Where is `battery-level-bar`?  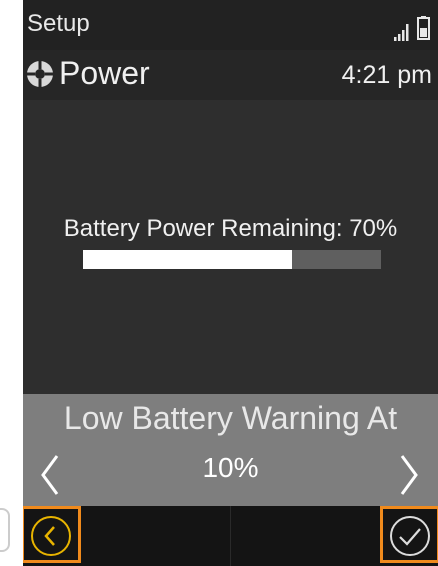 battery-level-bar is located at coordinates (232, 259).